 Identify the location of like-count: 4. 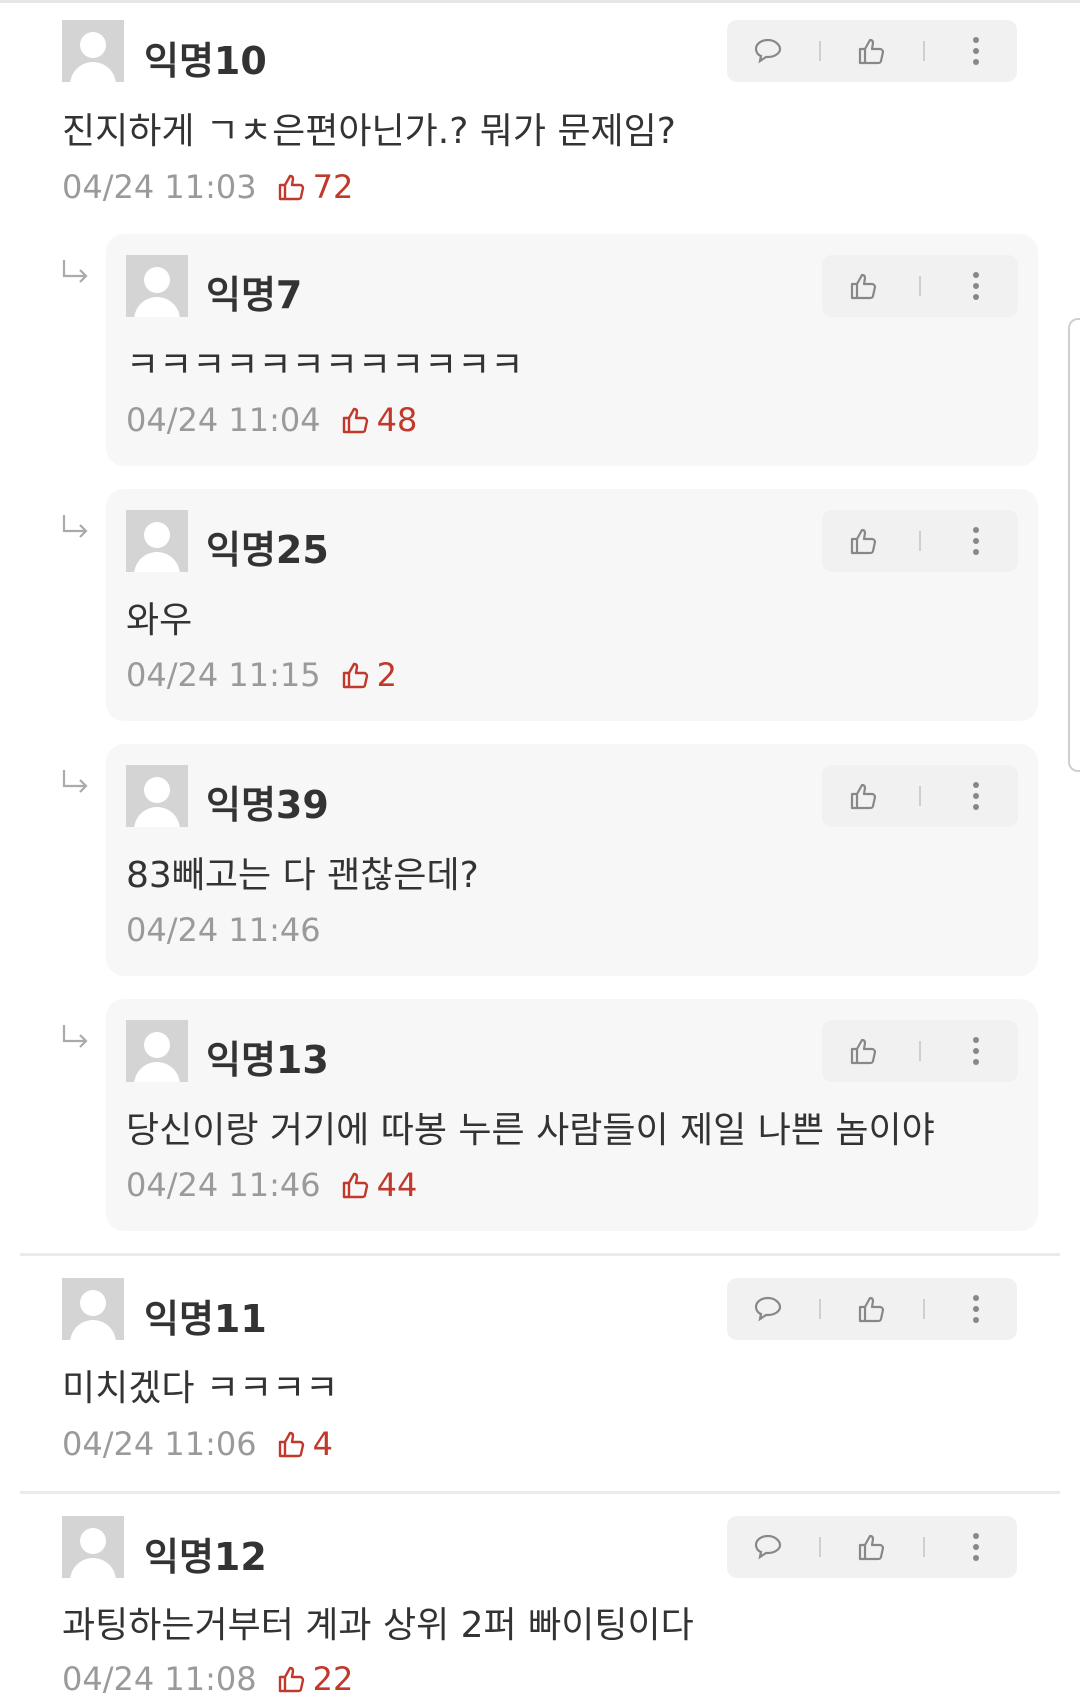
(305, 1444).